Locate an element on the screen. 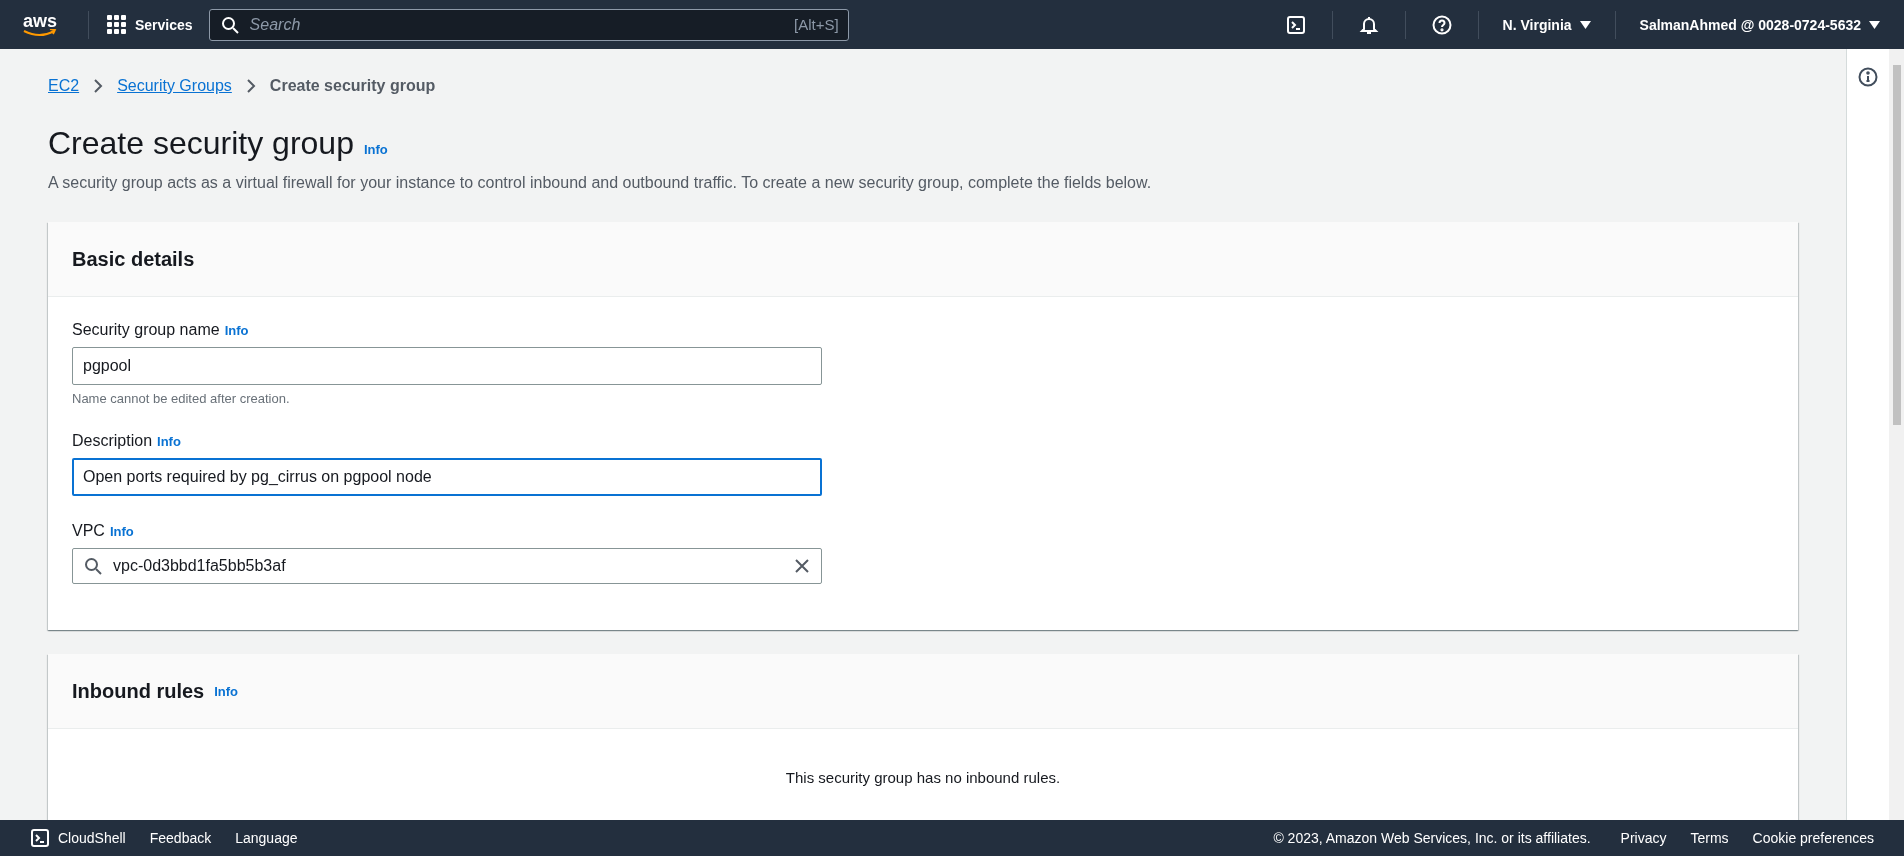 The image size is (1904, 856). copyright-text: © 2023, Amazon Web Services, Inc. or its affiliates. is located at coordinates (1432, 838).